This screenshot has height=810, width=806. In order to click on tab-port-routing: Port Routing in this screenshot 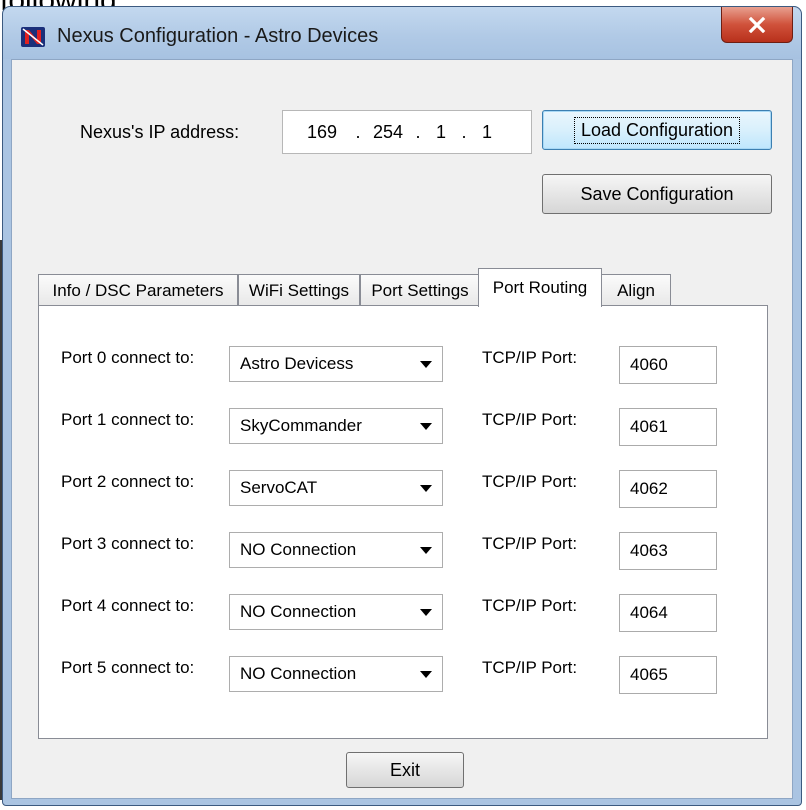, I will do `click(540, 287)`.